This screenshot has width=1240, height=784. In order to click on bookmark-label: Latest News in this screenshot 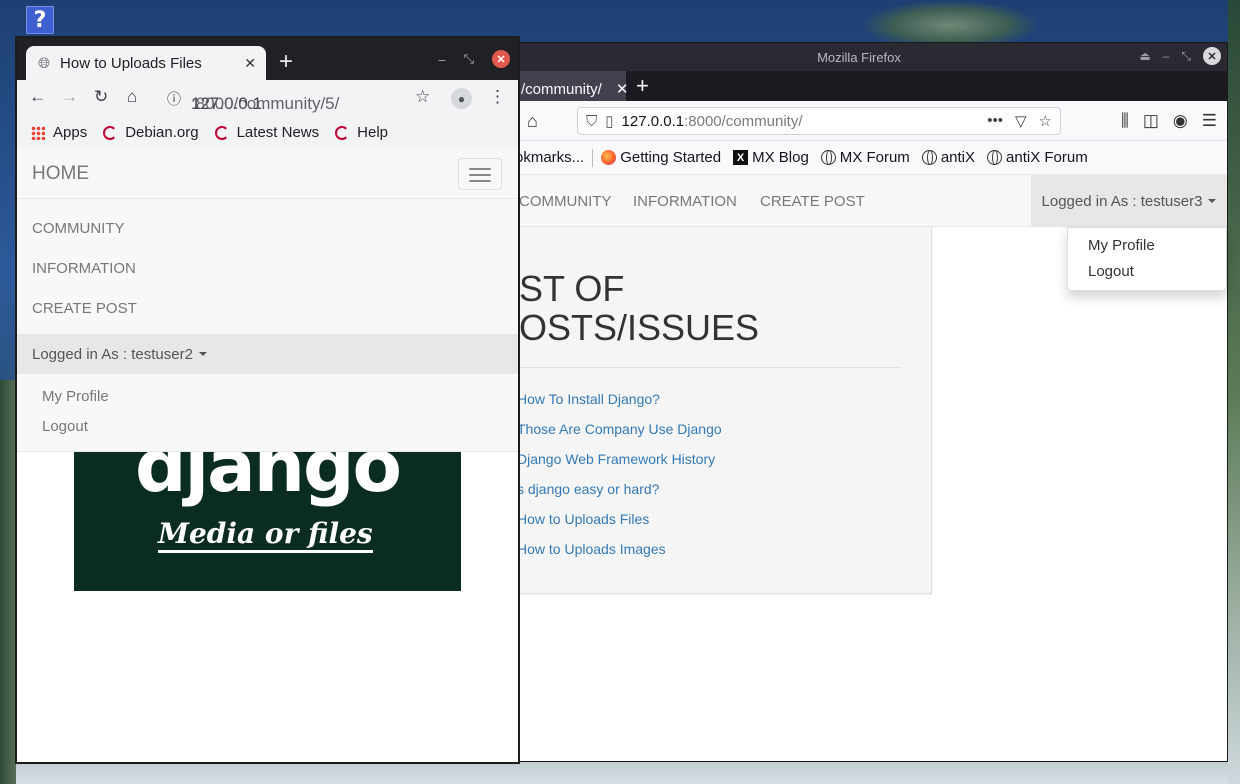, I will do `click(278, 132)`.